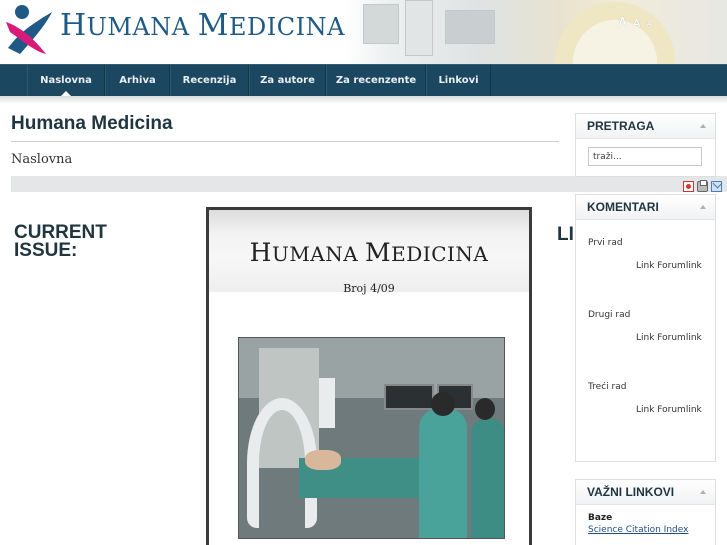  I want to click on article-toolbar, so click(369, 184).